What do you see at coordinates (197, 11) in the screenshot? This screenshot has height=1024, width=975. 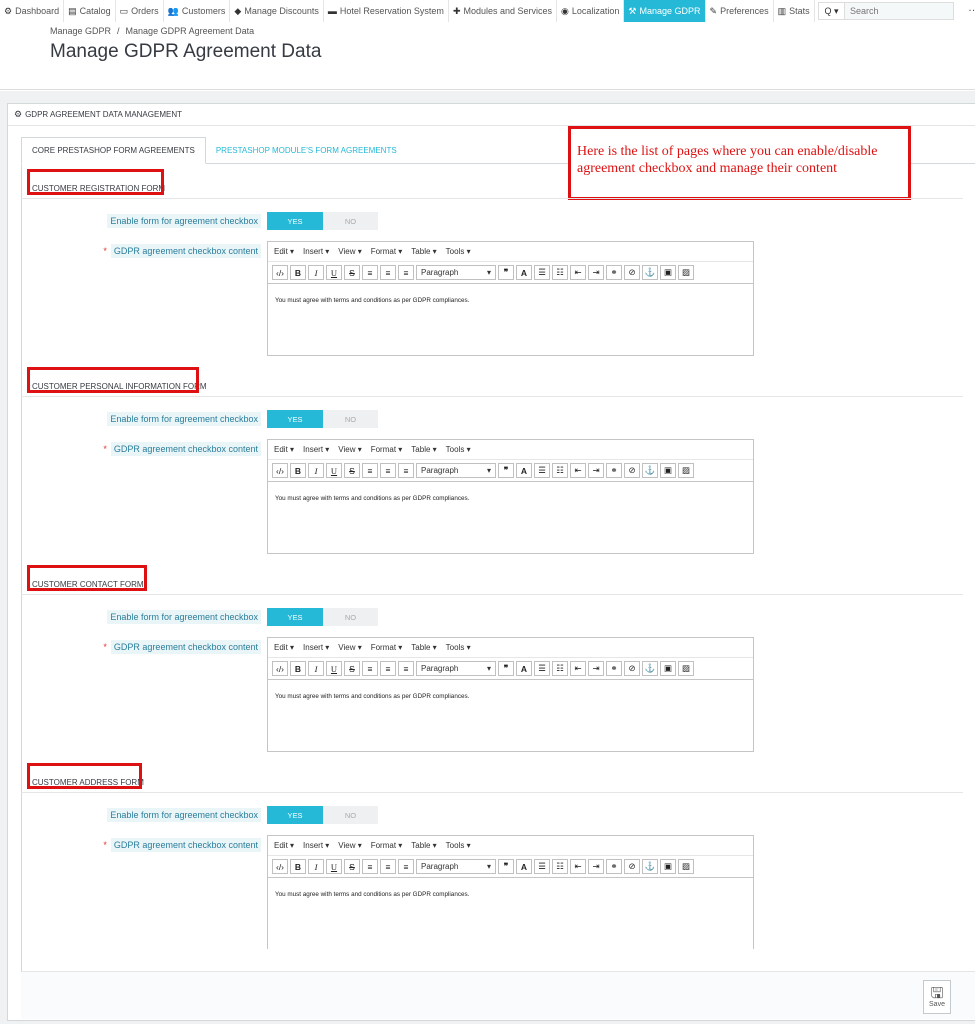 I see `nav-customers: 👥 Customers` at bounding box center [197, 11].